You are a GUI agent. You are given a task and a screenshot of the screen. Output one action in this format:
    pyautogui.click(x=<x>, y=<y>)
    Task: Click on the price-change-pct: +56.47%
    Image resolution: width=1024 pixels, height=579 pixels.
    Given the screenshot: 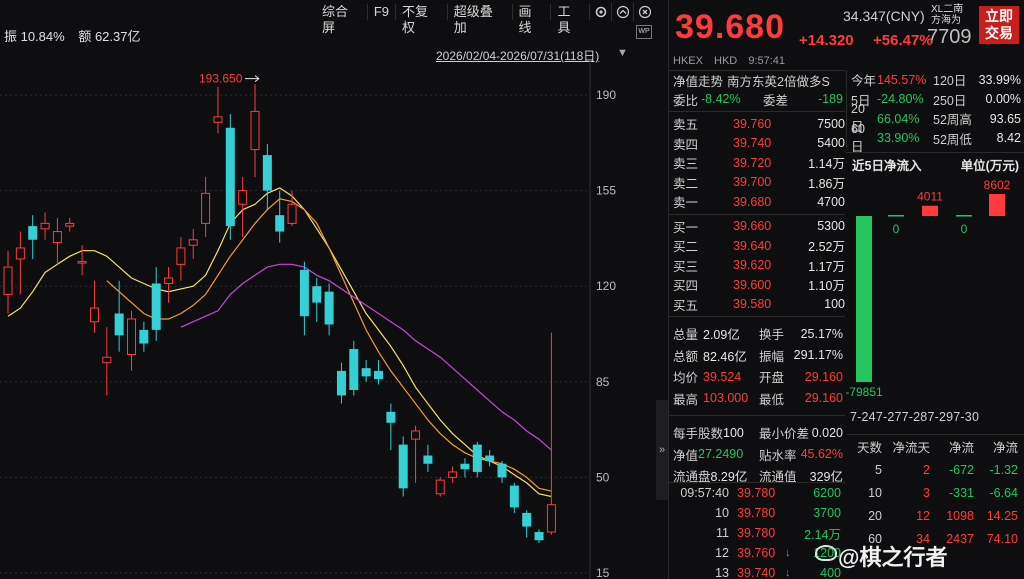 What is the action you would take?
    pyautogui.click(x=903, y=40)
    